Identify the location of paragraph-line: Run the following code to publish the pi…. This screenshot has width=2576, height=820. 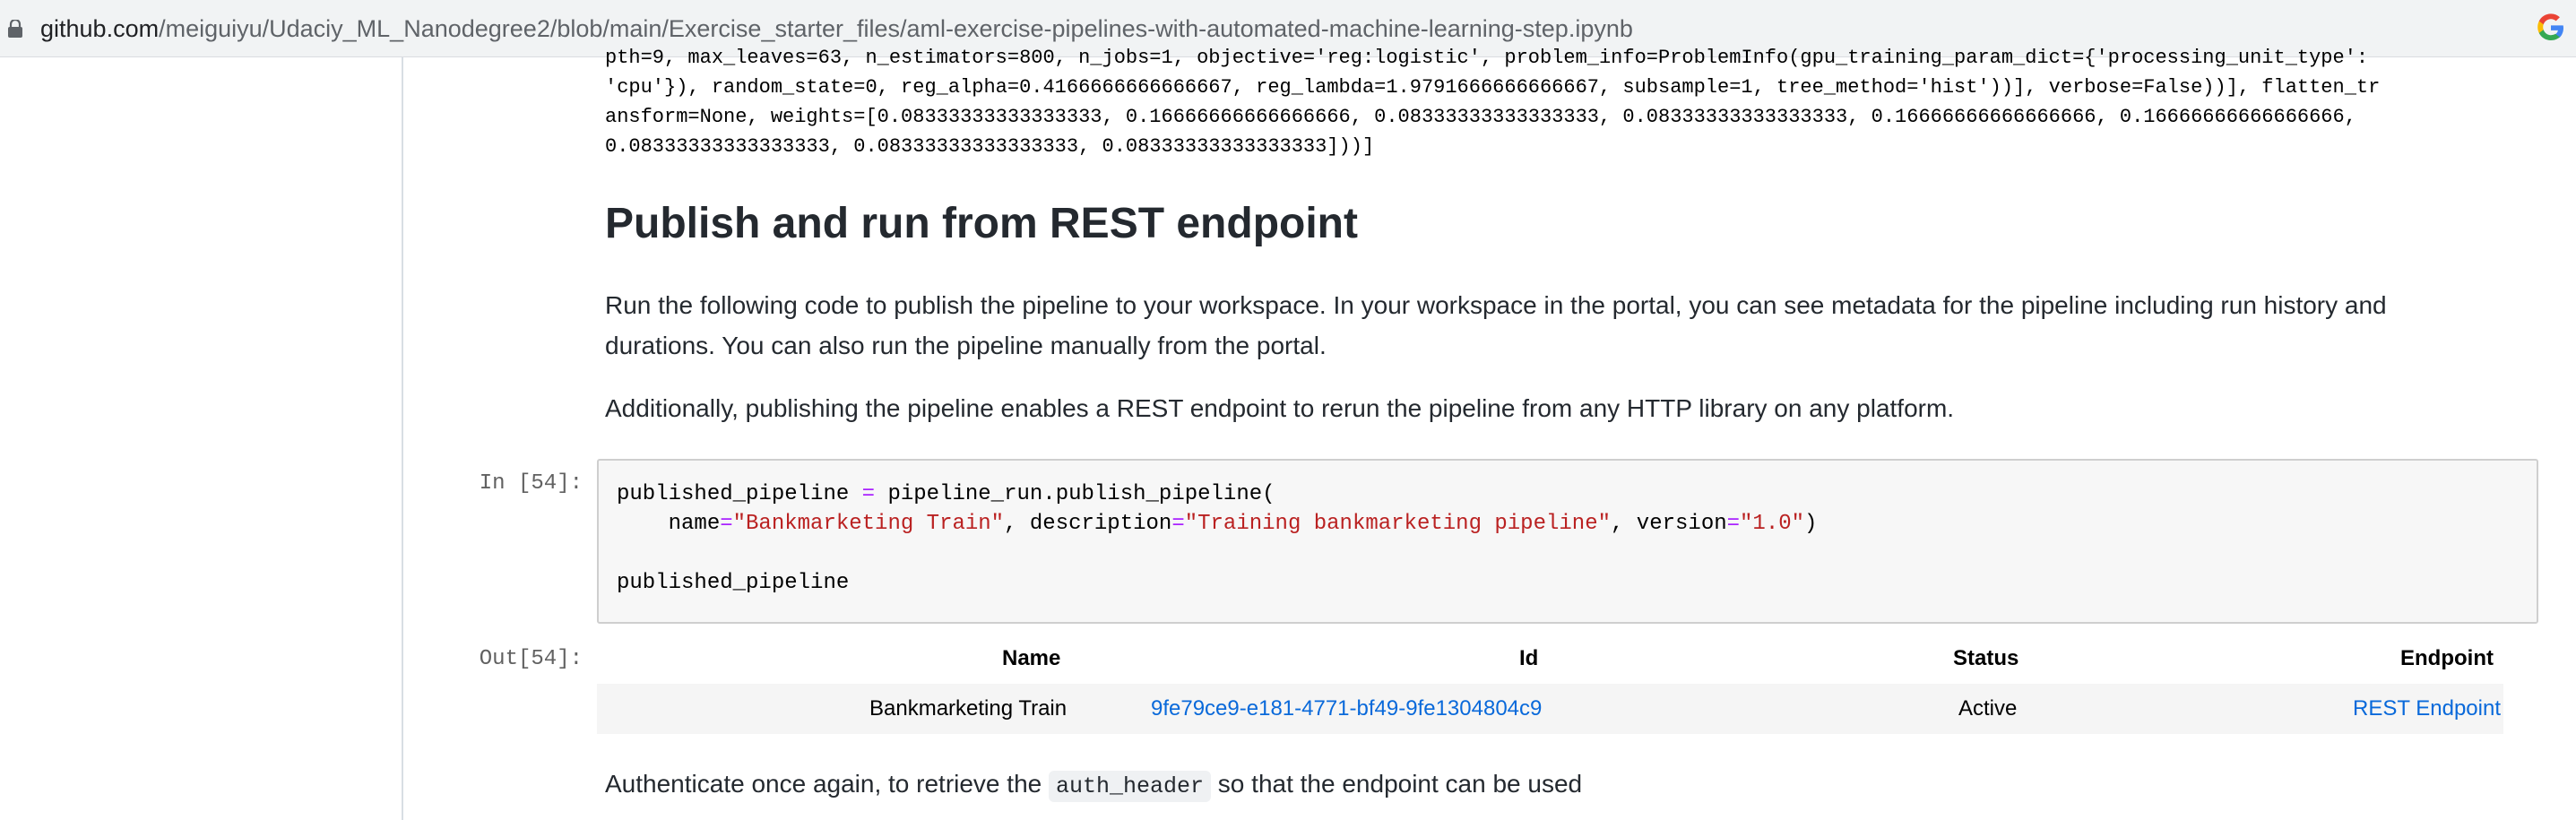
(1496, 305).